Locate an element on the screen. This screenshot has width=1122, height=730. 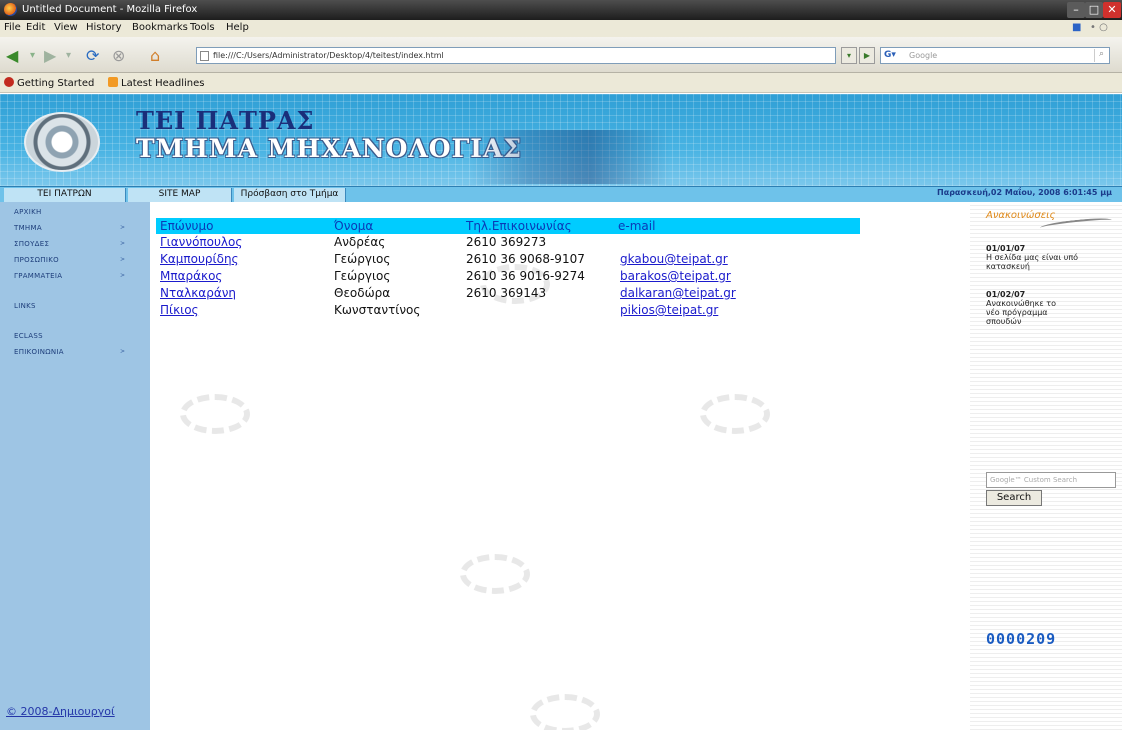
forward-dropdown-icon: ▾ is located at coordinates (68, 55).